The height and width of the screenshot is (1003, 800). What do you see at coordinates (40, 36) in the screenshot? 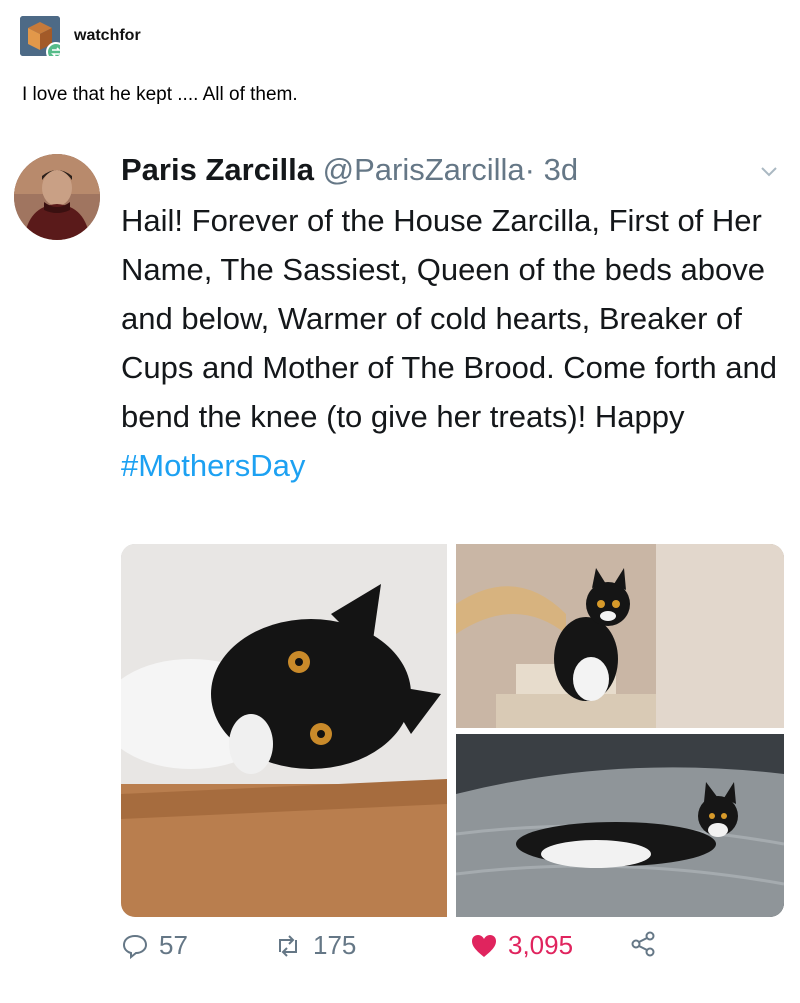
I see `blog-avatar` at bounding box center [40, 36].